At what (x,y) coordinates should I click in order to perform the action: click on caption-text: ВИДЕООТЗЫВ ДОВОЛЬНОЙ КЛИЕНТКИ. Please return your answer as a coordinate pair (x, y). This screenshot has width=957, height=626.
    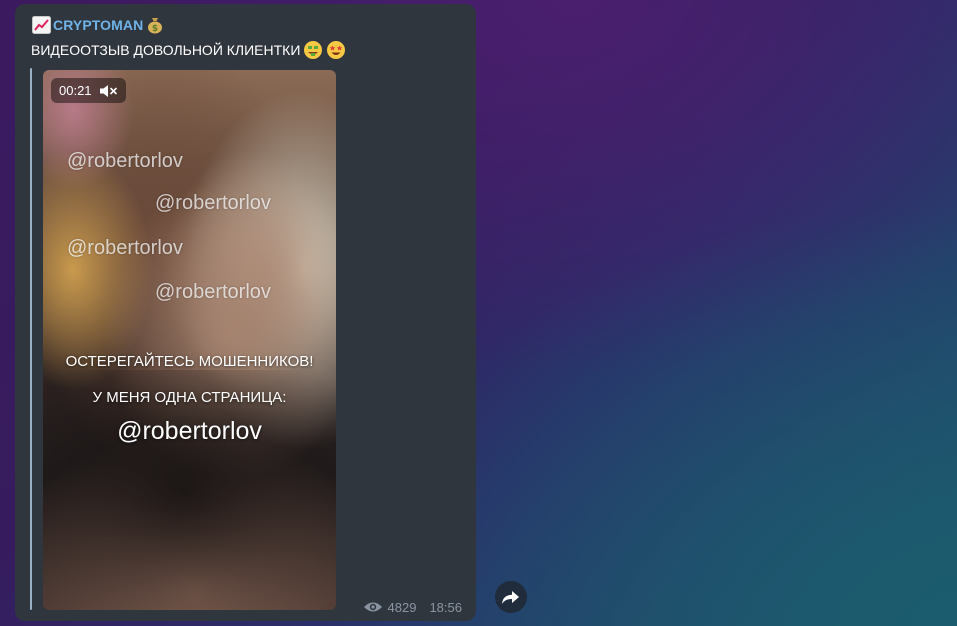
    Looking at the image, I should click on (166, 50).